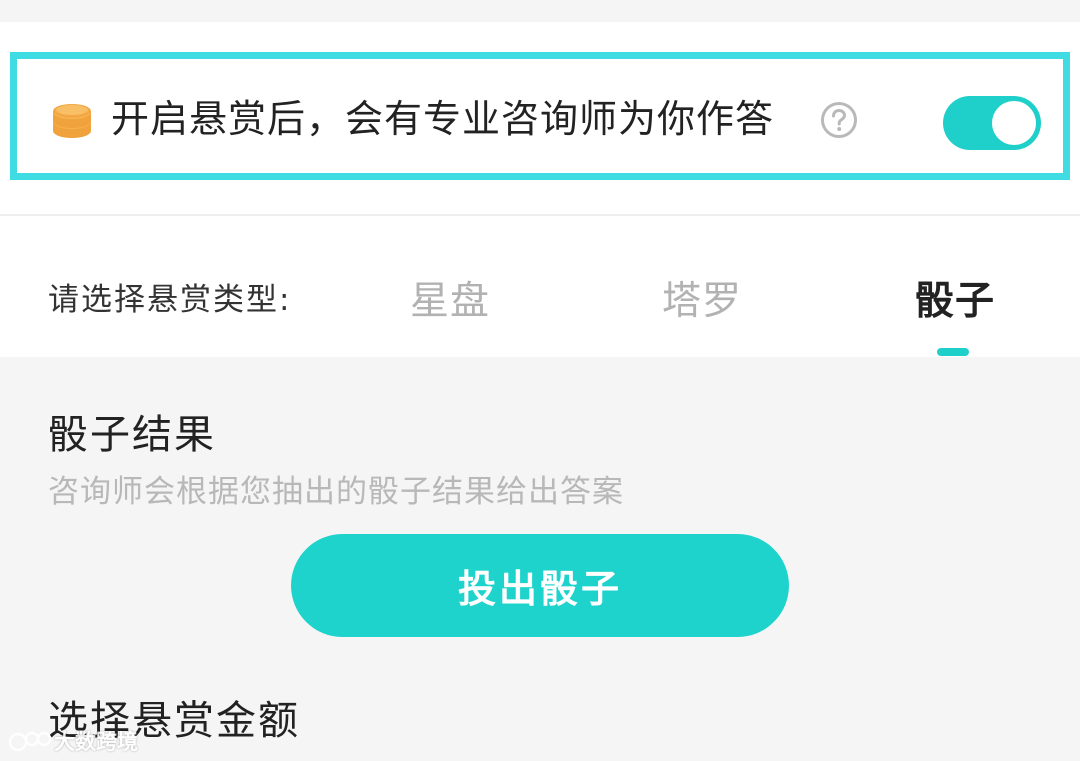  I want to click on bounty-toggle-switch, so click(992, 123).